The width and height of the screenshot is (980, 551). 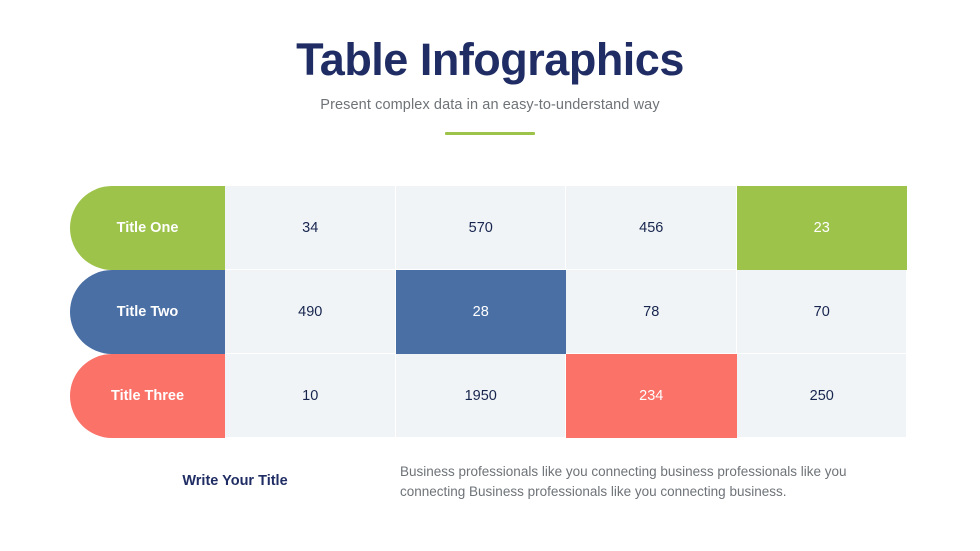 I want to click on row-values: 34 570 456 23, so click(x=566, y=228).